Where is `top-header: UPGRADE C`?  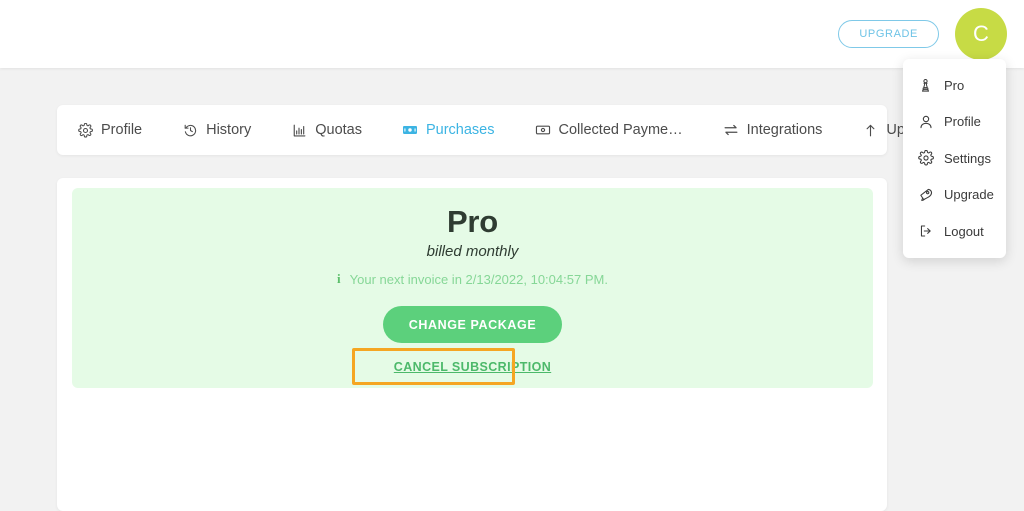 top-header: UPGRADE C is located at coordinates (512, 34).